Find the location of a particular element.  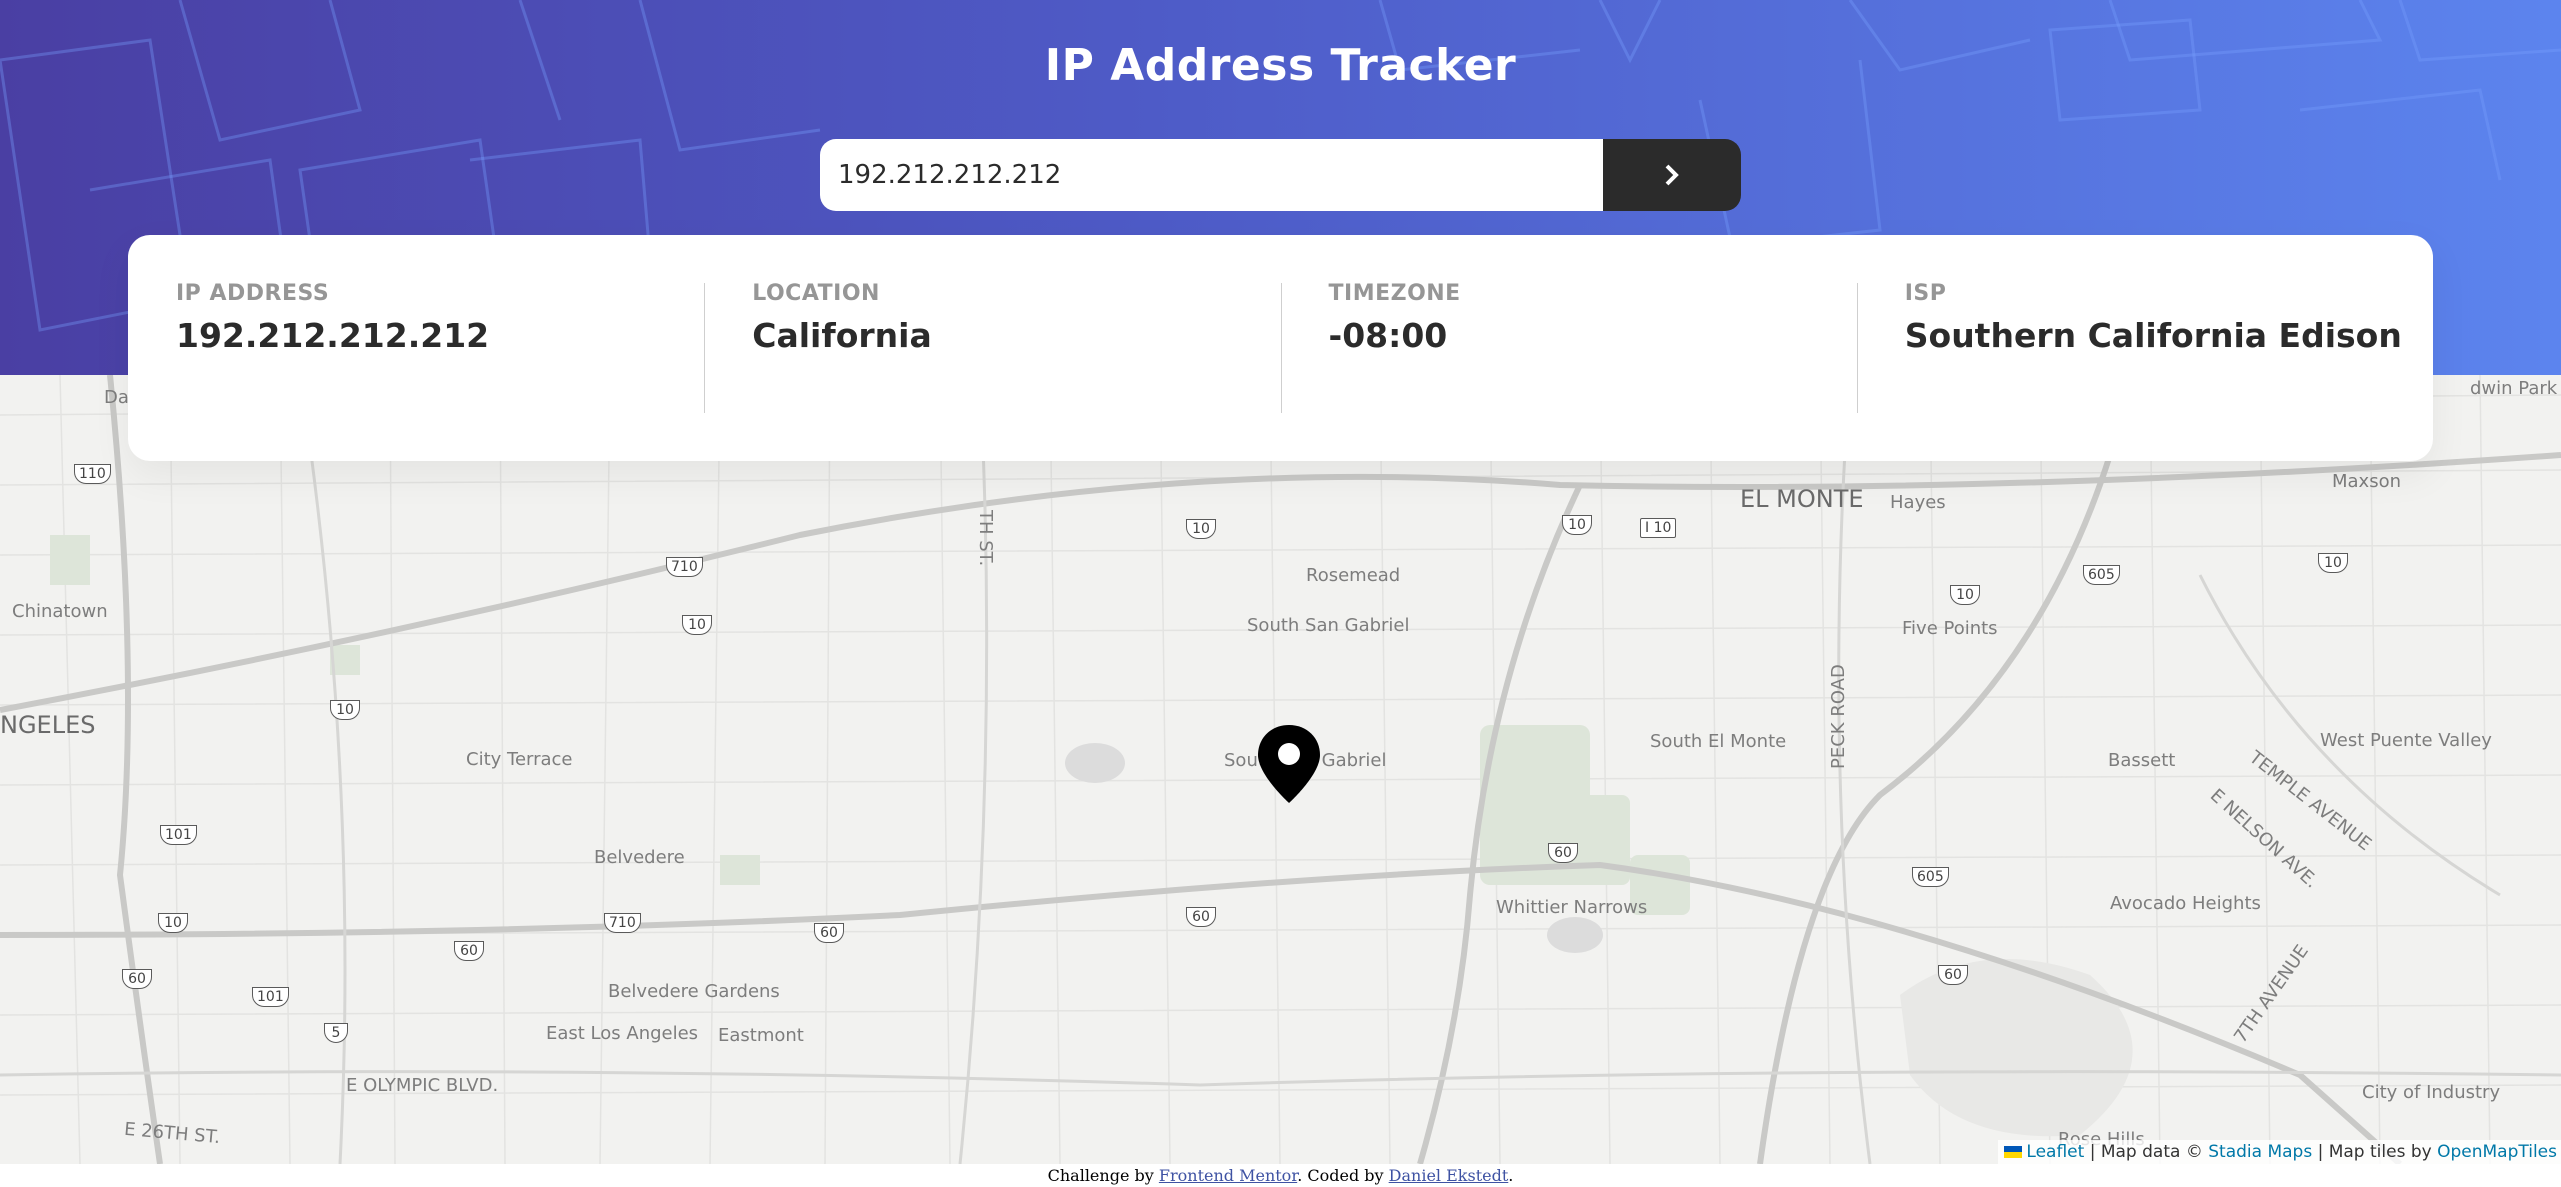

search-submit-button is located at coordinates (1672, 175).